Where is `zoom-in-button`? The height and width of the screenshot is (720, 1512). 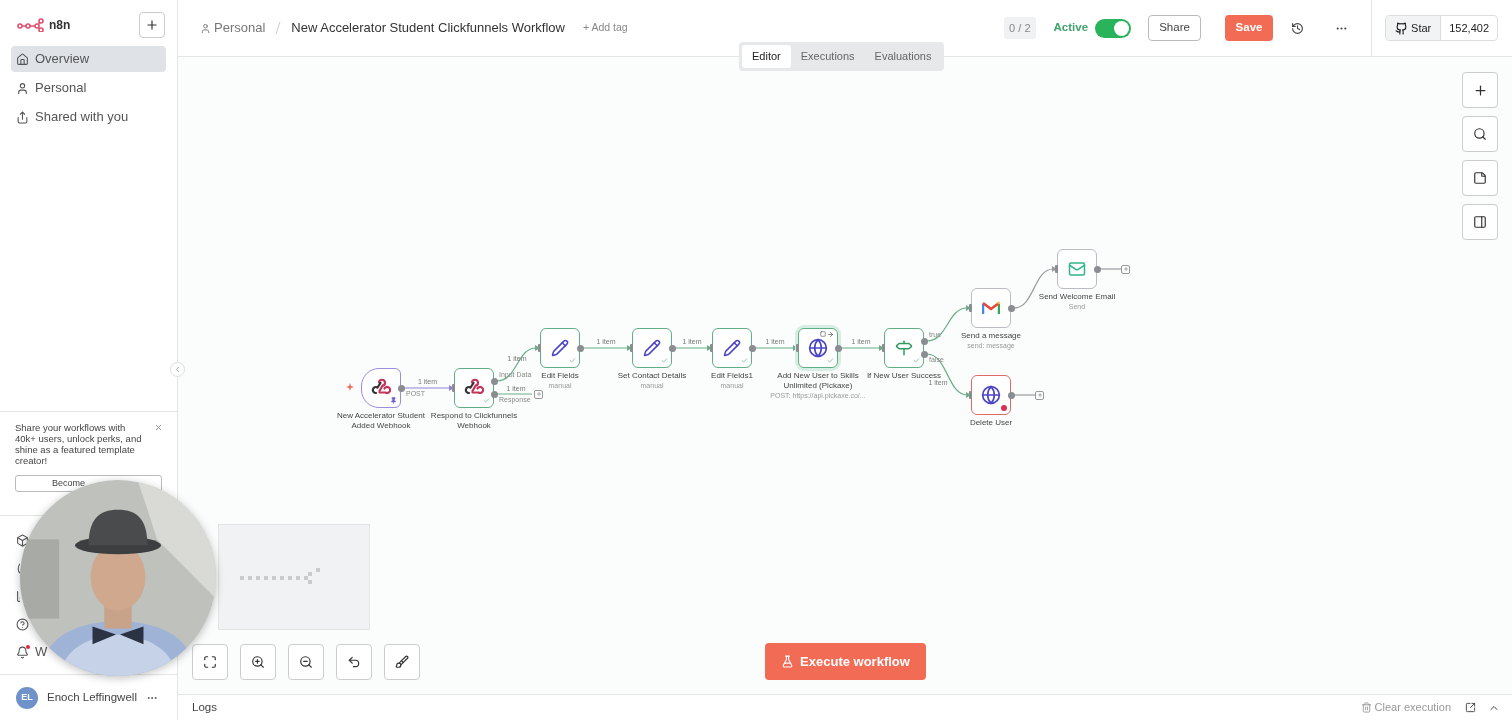
zoom-in-button is located at coordinates (258, 662).